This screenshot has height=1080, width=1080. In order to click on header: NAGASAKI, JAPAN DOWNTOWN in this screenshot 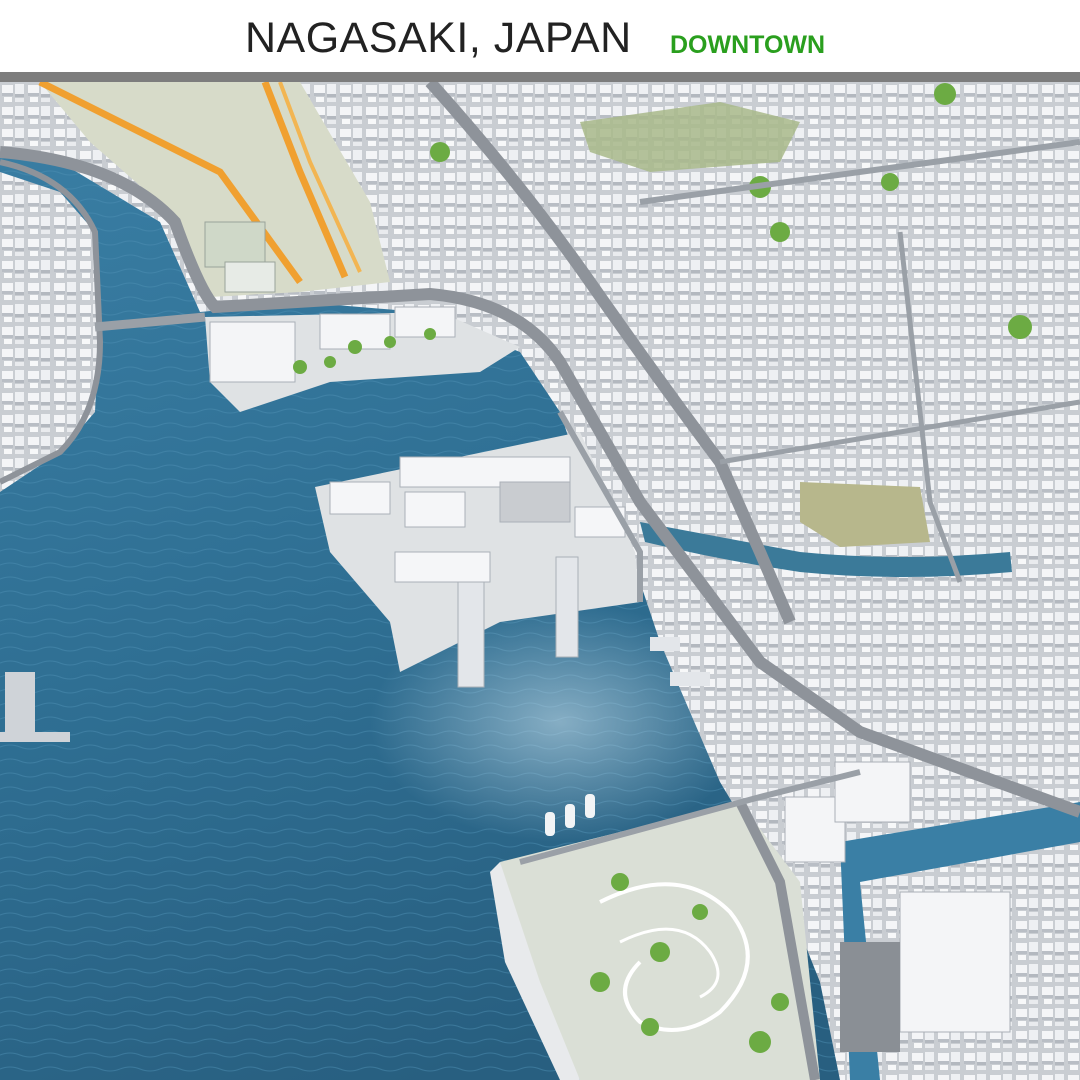, I will do `click(540, 36)`.